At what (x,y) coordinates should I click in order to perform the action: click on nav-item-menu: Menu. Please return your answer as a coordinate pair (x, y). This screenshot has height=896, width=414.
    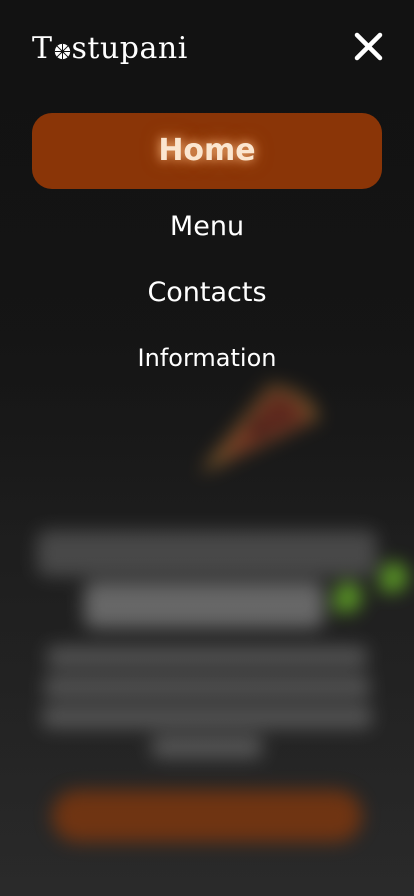
    Looking at the image, I should click on (207, 227).